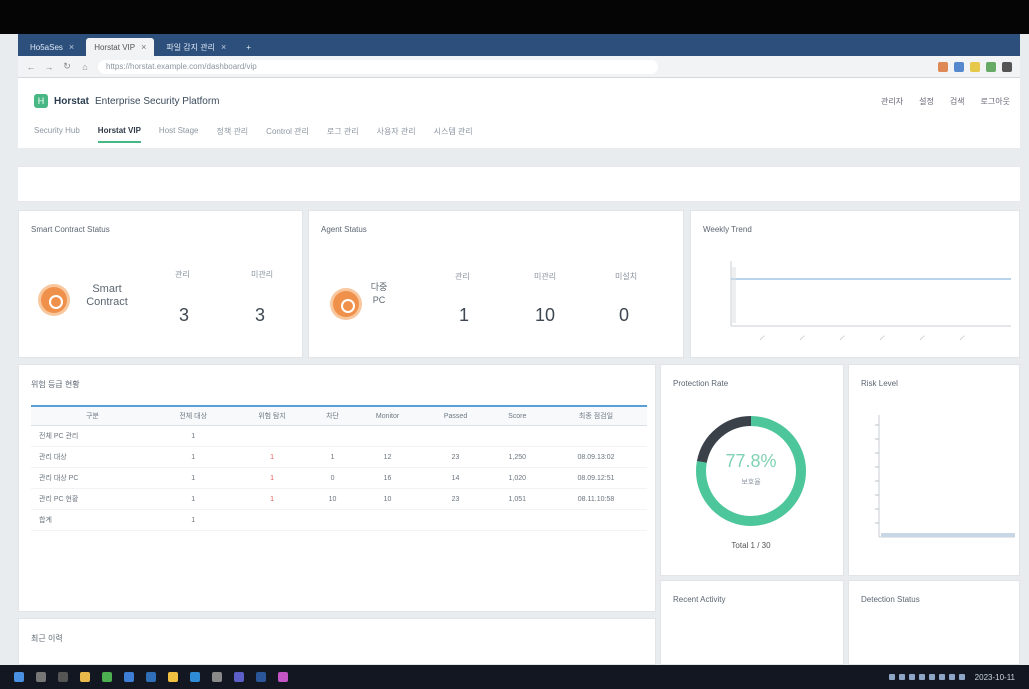  Describe the element at coordinates (55, 384) in the screenshot. I see `card-title: 위험 등급 현황` at that location.